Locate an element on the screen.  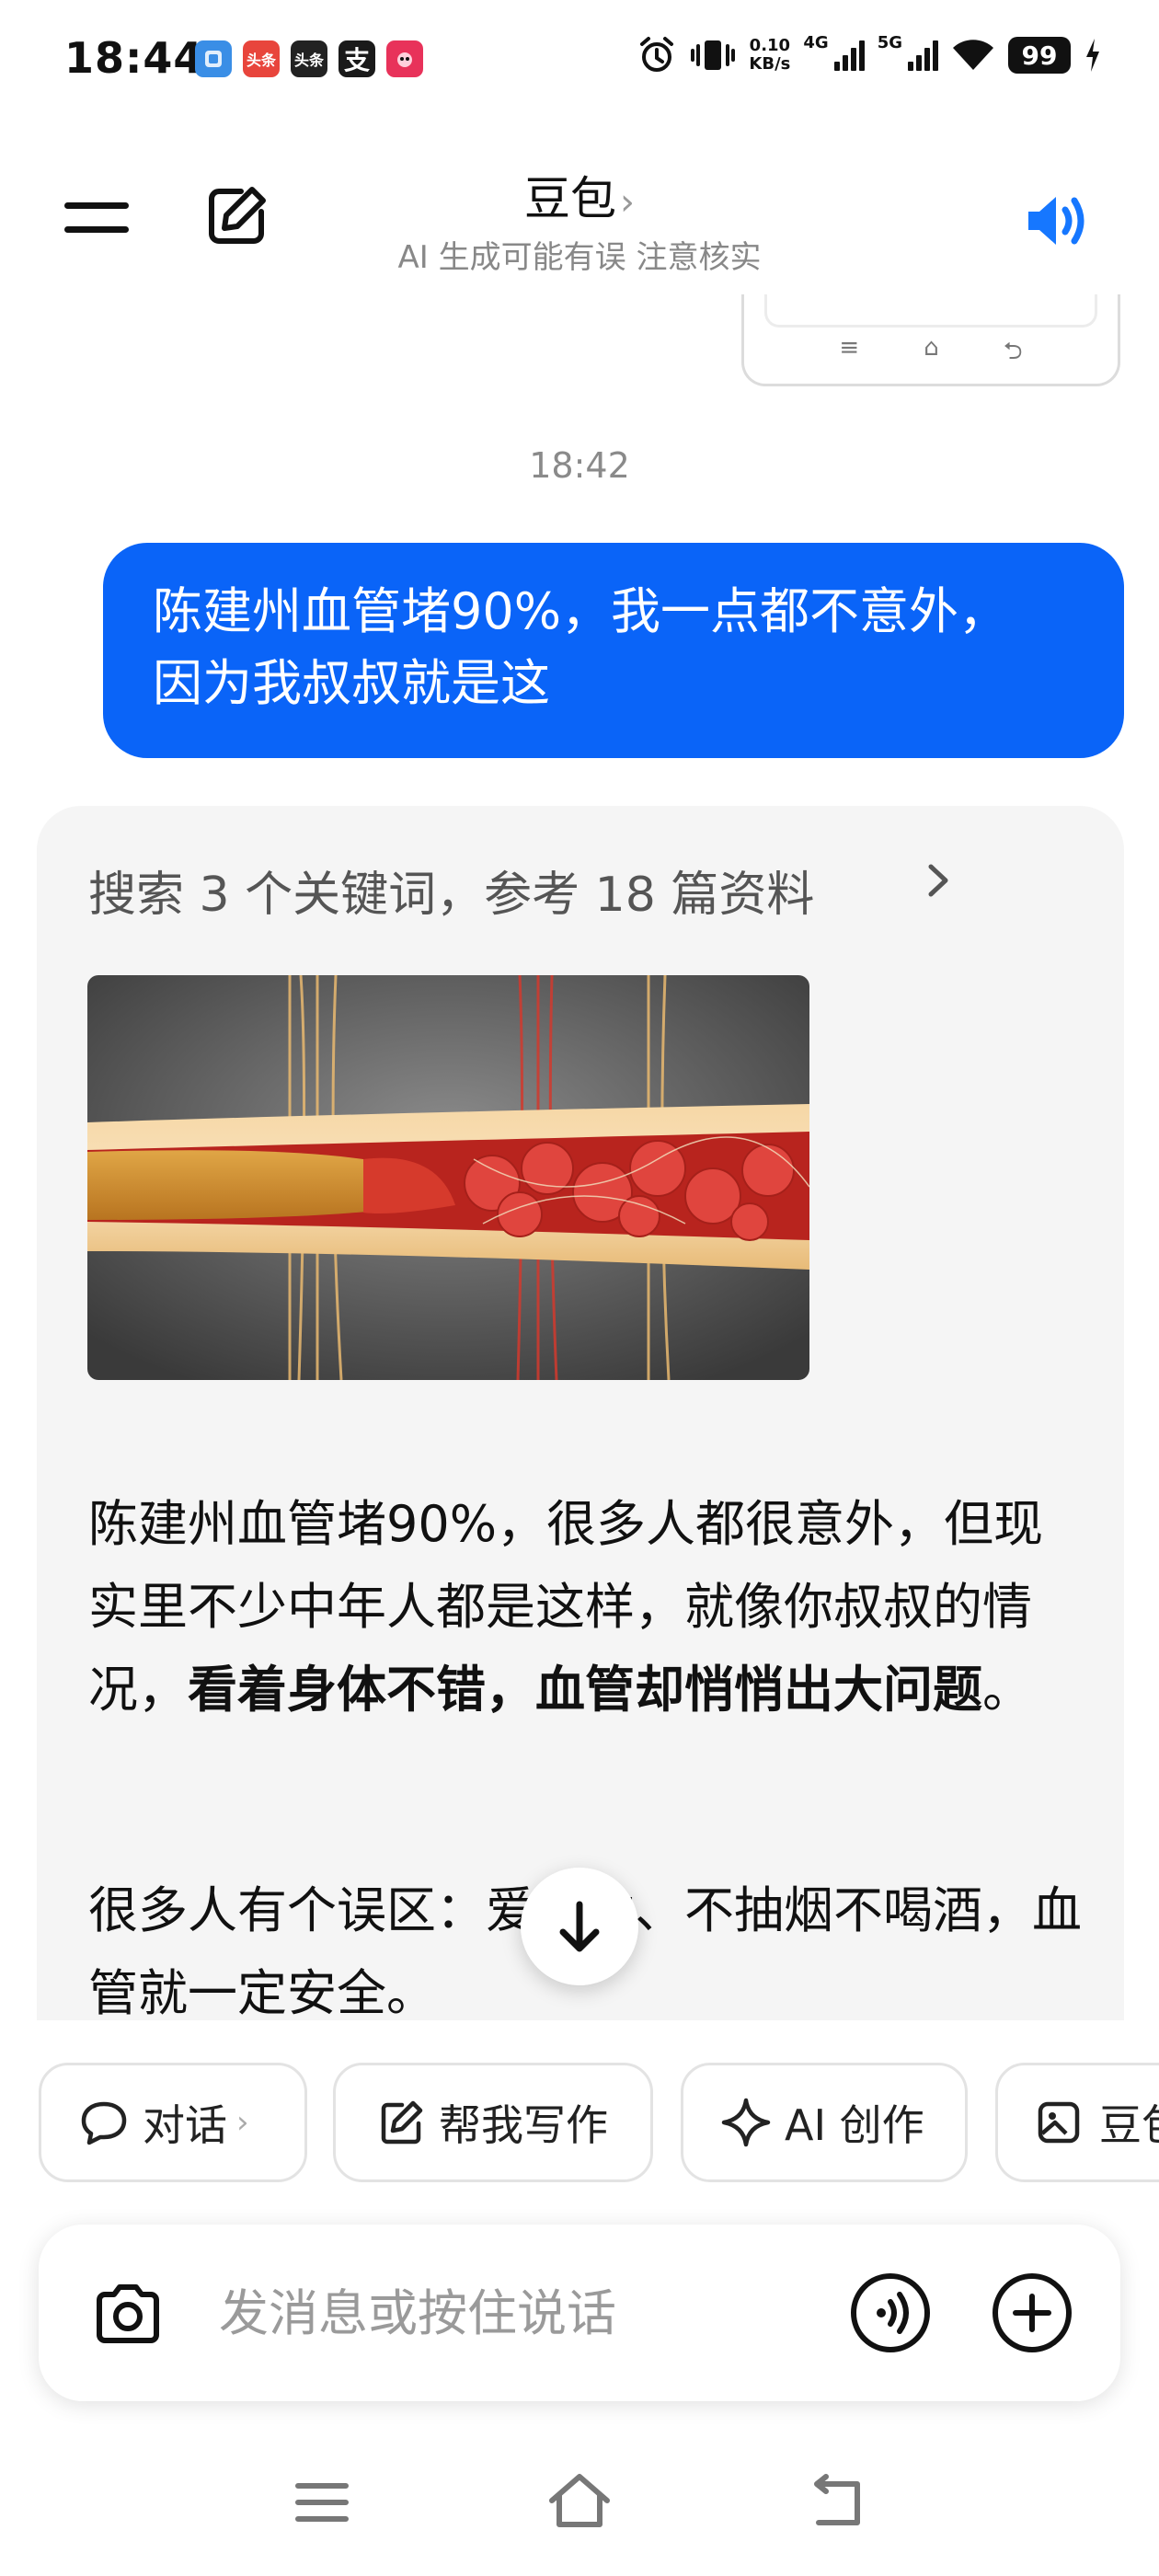
toutiao-app-icon: 头条 is located at coordinates (261, 58).